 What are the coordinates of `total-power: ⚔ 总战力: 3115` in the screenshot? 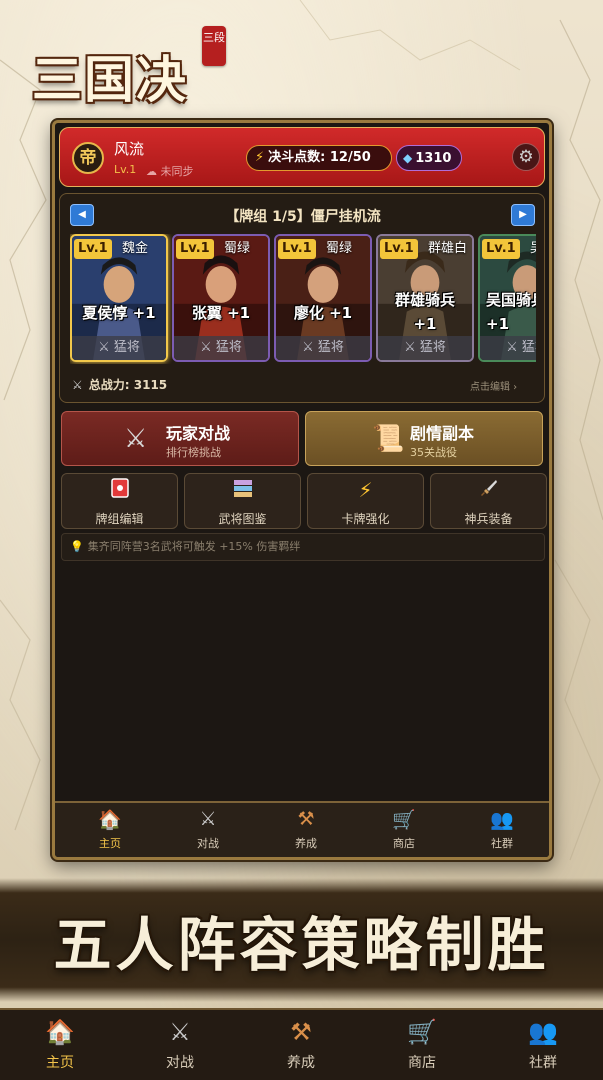 It's located at (119, 384).